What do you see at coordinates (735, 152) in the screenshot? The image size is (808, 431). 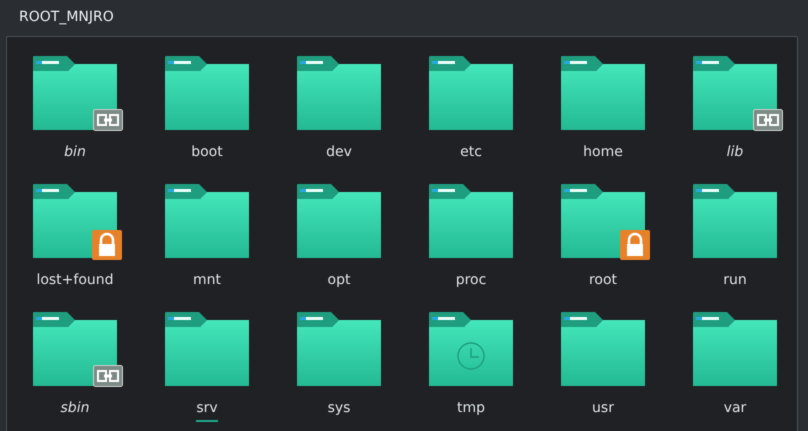 I see `folder-name: lib` at bounding box center [735, 152].